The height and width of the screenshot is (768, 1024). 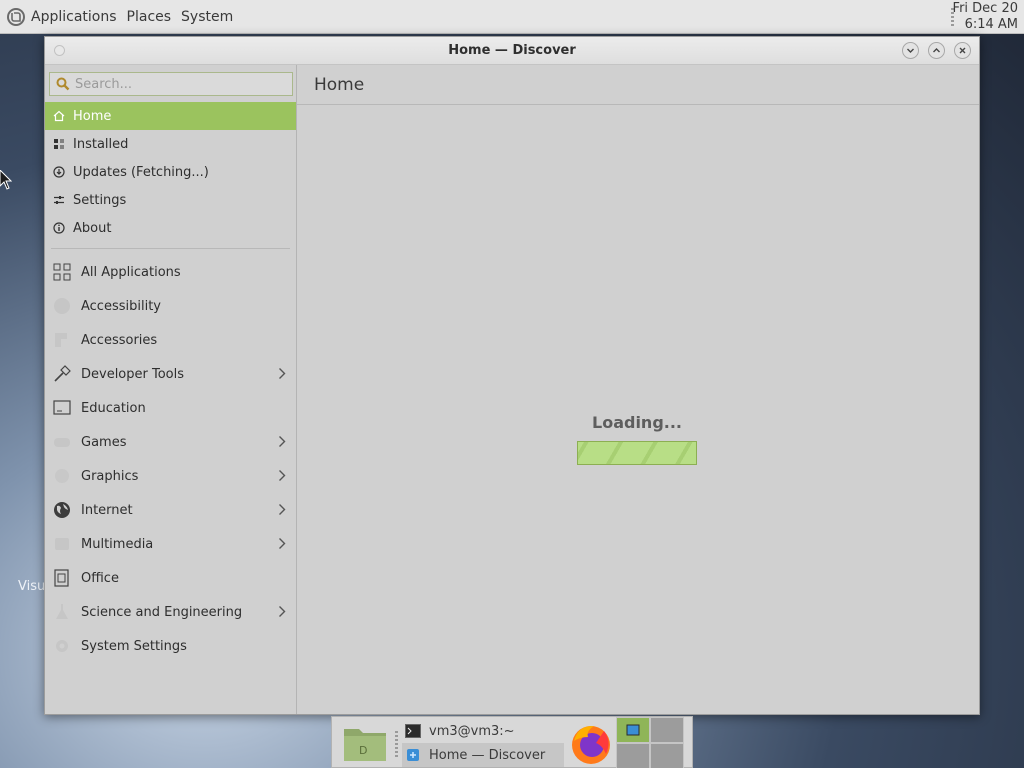 What do you see at coordinates (170, 510) in the screenshot?
I see `category-internet: Internet` at bounding box center [170, 510].